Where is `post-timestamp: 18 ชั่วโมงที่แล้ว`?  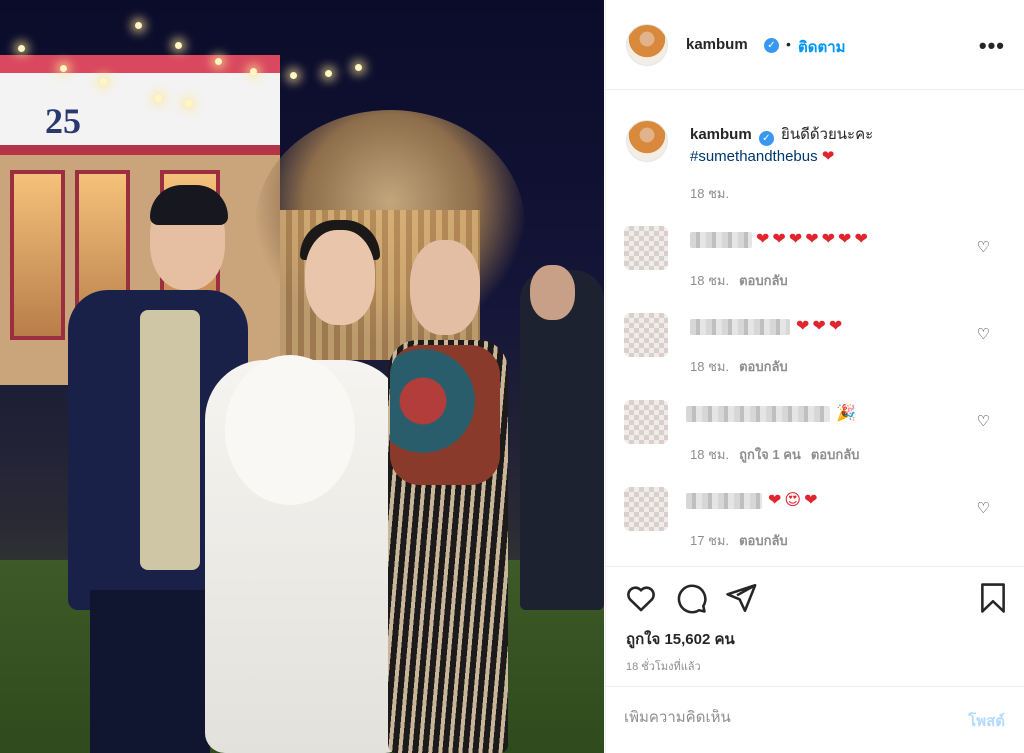
post-timestamp: 18 ชั่วโมงที่แล้ว is located at coordinates (663, 666).